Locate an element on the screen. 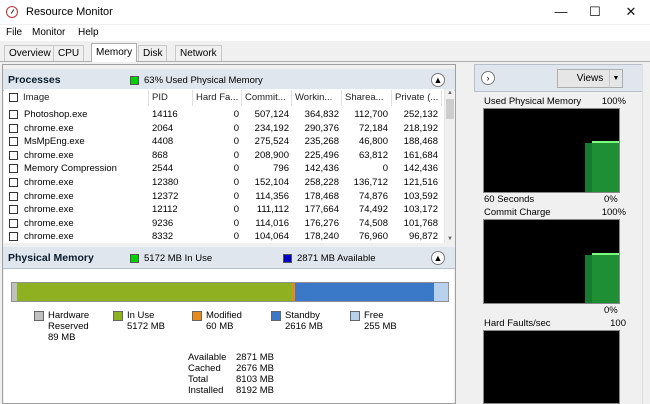 The height and width of the screenshot is (404, 650). scroll-down-icon: ▼ is located at coordinates (450, 239).